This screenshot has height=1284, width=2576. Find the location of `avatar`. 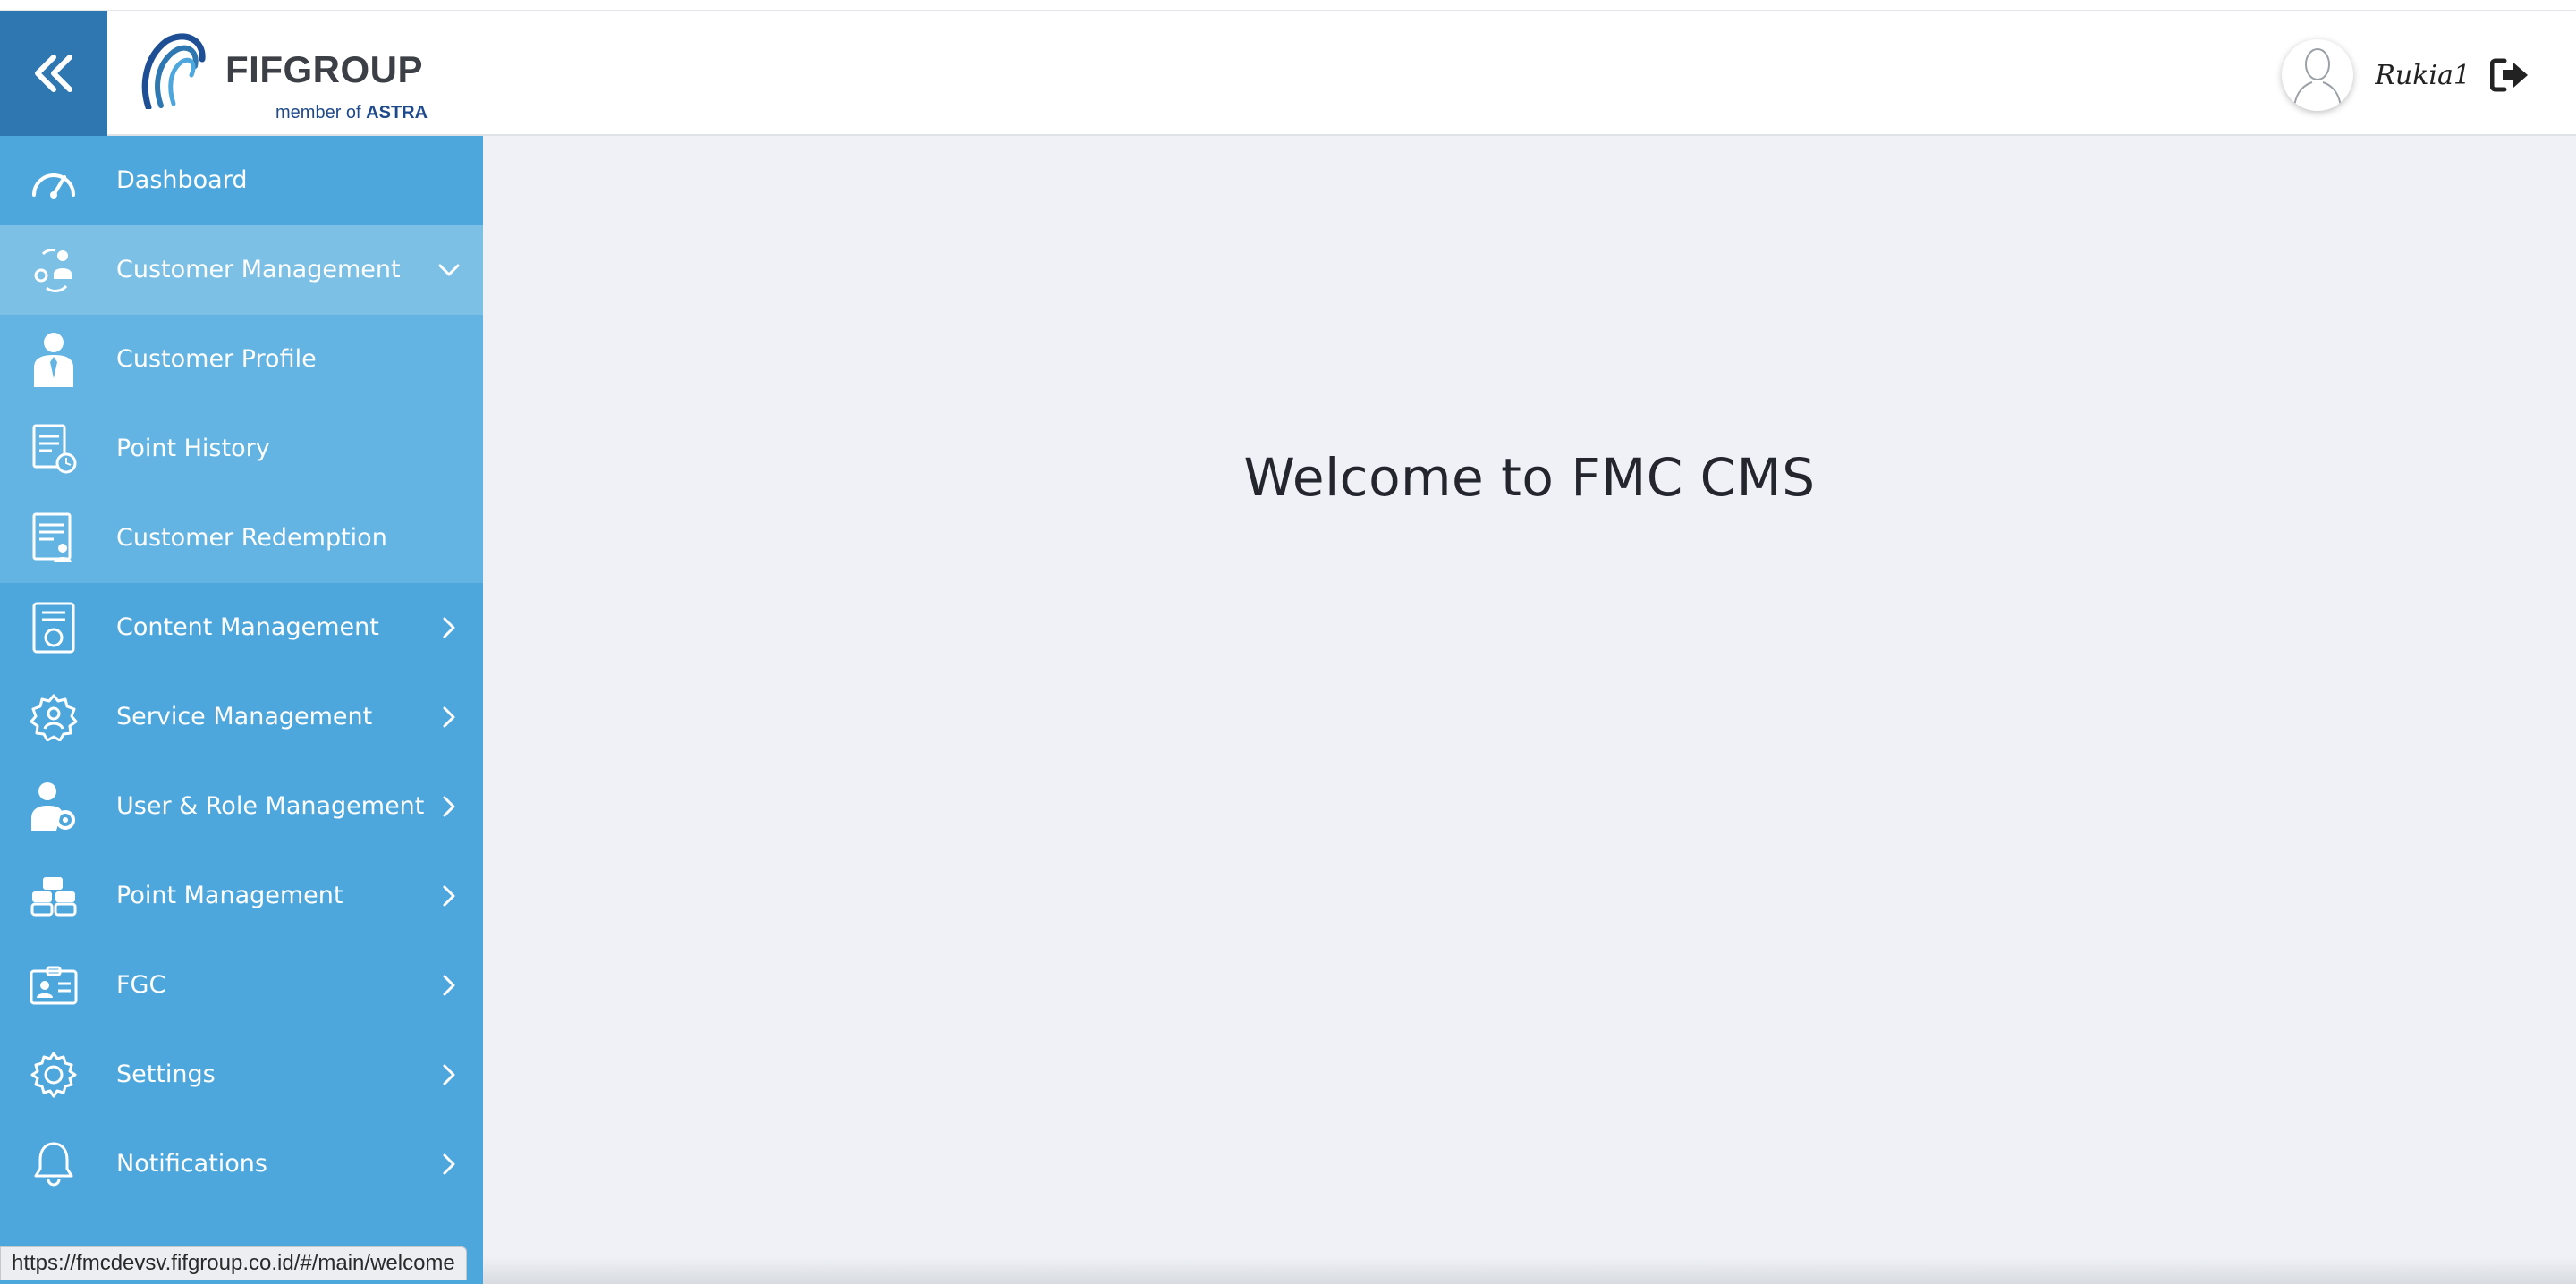

avatar is located at coordinates (2318, 75).